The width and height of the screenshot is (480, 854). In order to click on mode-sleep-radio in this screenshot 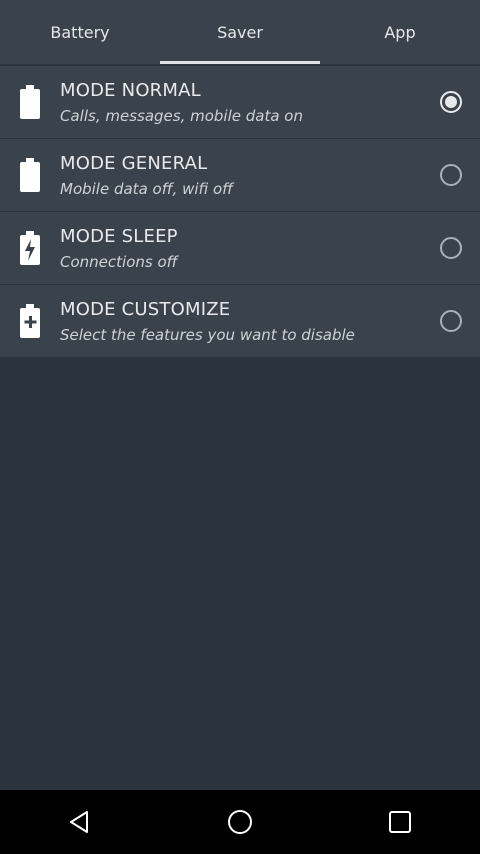, I will do `click(451, 248)`.